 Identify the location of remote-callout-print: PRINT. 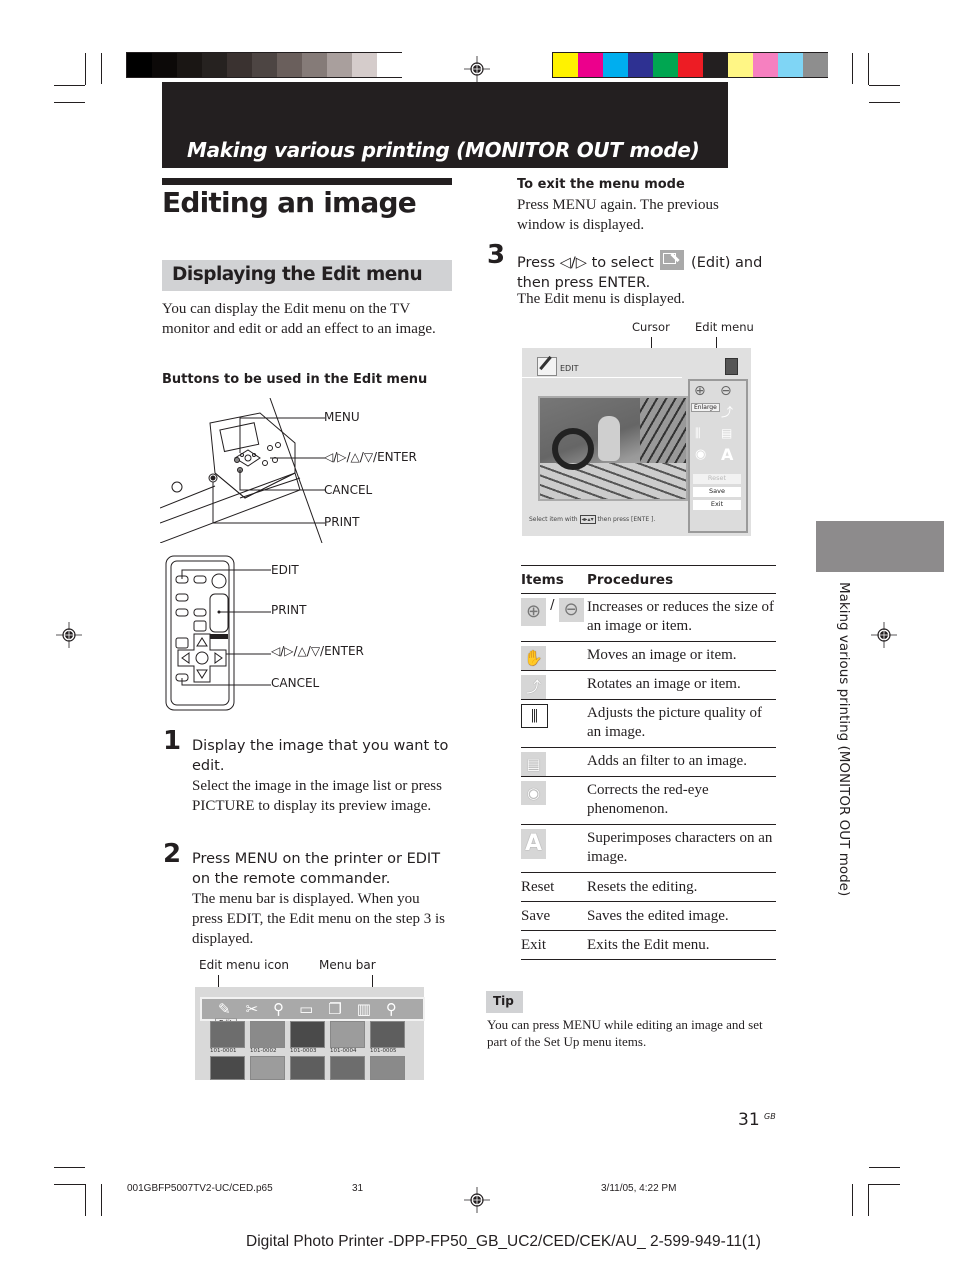
(289, 610).